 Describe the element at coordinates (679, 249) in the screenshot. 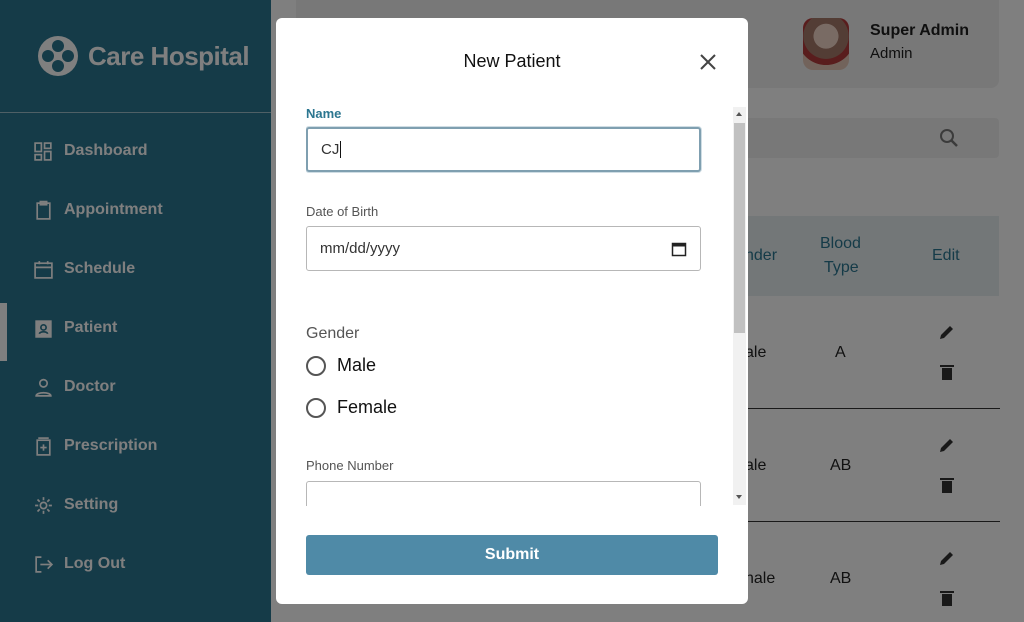

I see `calendar-icon` at that location.